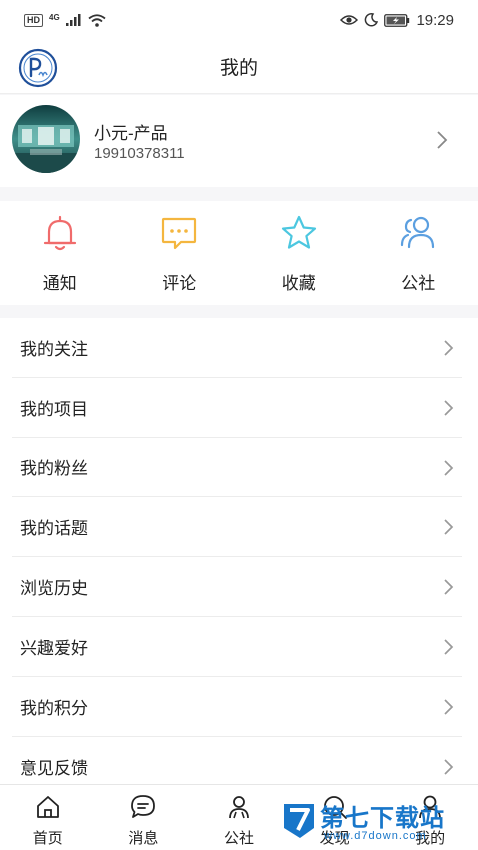 The width and height of the screenshot is (478, 850). Describe the element at coordinates (54, 529) in the screenshot. I see `menu-label: 我的话题` at that location.